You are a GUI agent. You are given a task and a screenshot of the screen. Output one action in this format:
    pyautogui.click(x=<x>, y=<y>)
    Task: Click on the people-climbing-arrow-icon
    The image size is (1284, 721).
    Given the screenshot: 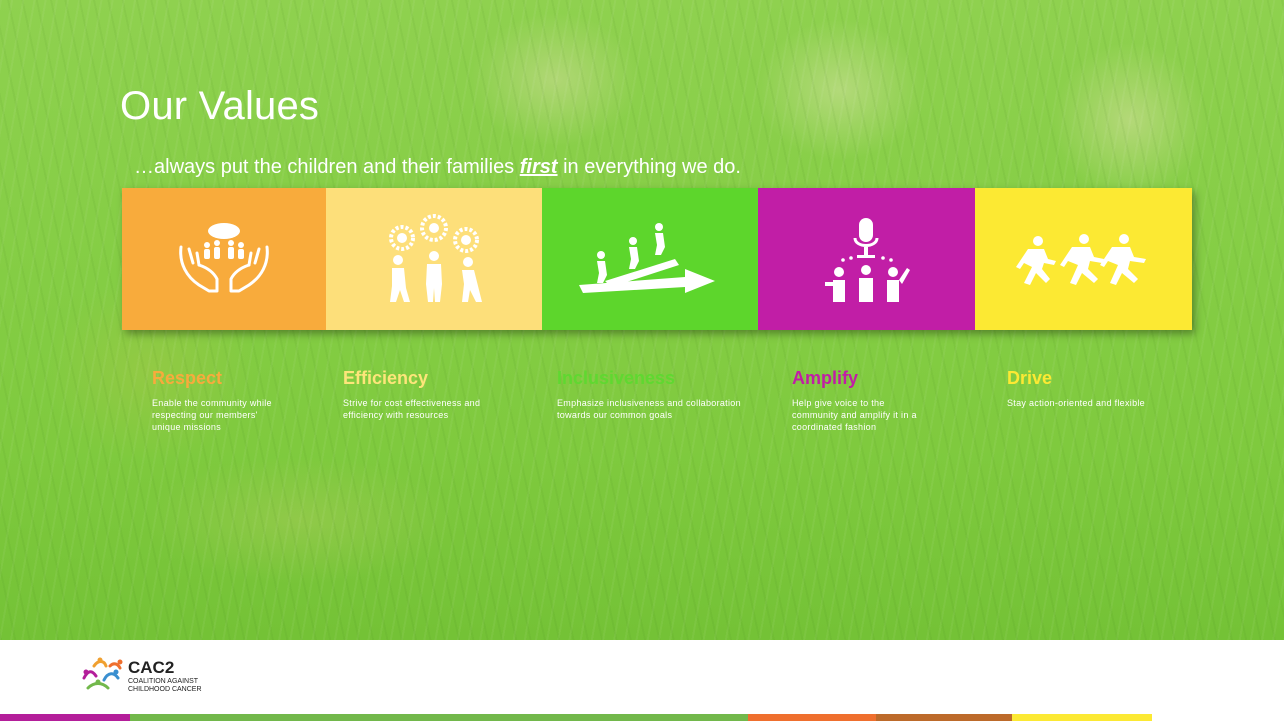 What is the action you would take?
    pyautogui.click(x=647, y=258)
    